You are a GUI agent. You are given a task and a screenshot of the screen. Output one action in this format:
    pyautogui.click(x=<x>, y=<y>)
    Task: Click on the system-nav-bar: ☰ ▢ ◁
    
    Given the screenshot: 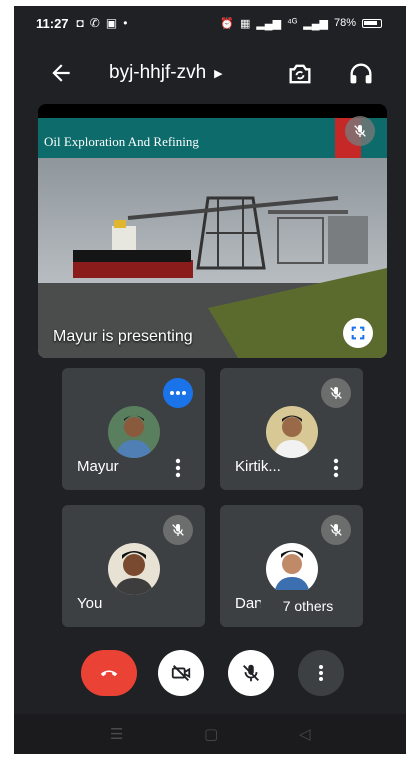 What is the action you would take?
    pyautogui.click(x=210, y=734)
    